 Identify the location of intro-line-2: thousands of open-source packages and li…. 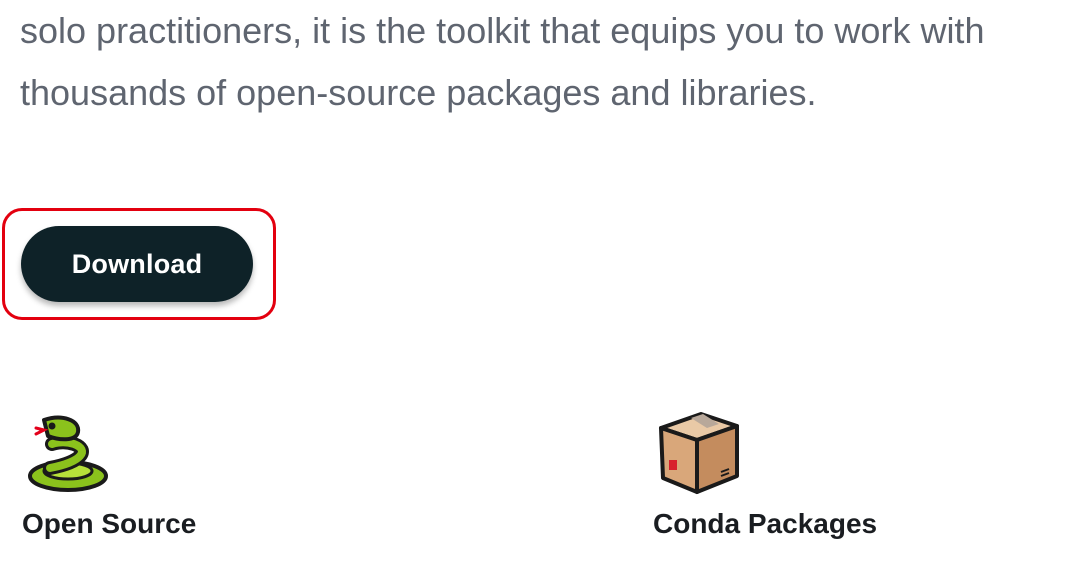
(418, 92).